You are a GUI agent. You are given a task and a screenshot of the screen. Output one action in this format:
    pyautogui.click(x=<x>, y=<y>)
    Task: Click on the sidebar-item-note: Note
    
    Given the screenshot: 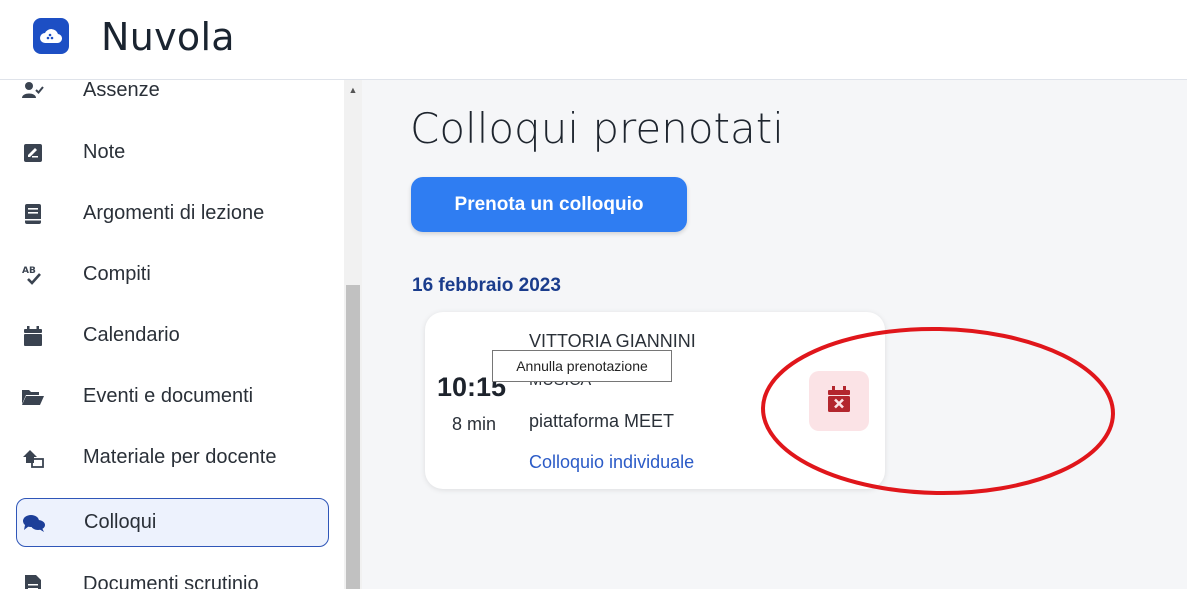 What is the action you would take?
    pyautogui.click(x=172, y=152)
    